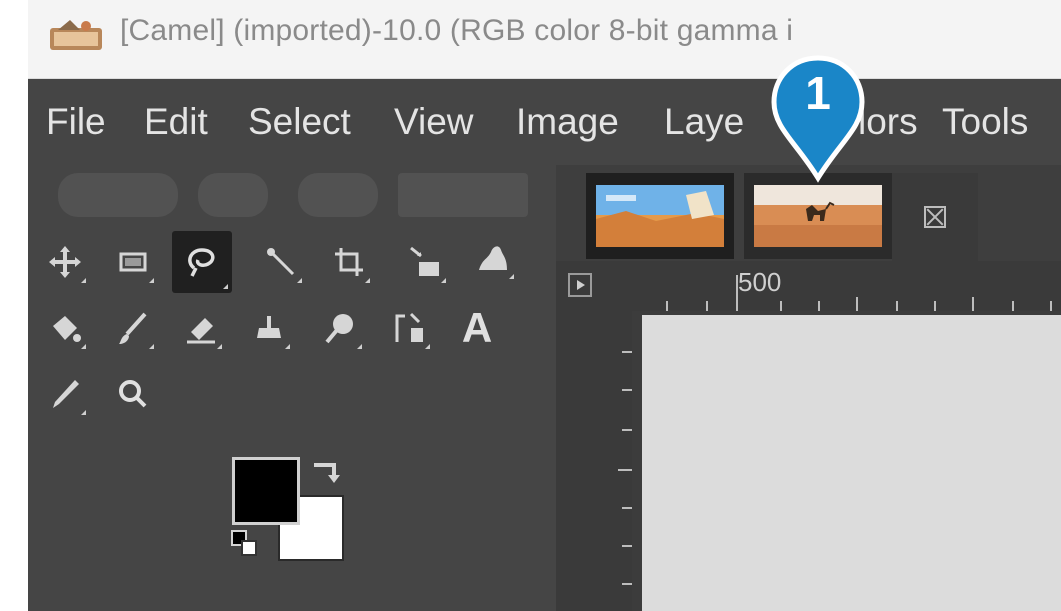 Image resolution: width=1061 pixels, height=611 pixels. I want to click on measure-icon, so click(281, 262).